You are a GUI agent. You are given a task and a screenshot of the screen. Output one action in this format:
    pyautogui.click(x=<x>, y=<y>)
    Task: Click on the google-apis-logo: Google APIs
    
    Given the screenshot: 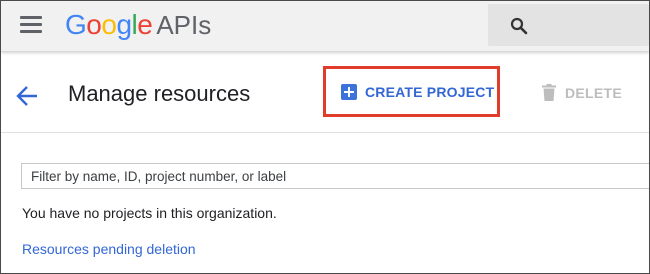 What is the action you would take?
    pyautogui.click(x=138, y=25)
    